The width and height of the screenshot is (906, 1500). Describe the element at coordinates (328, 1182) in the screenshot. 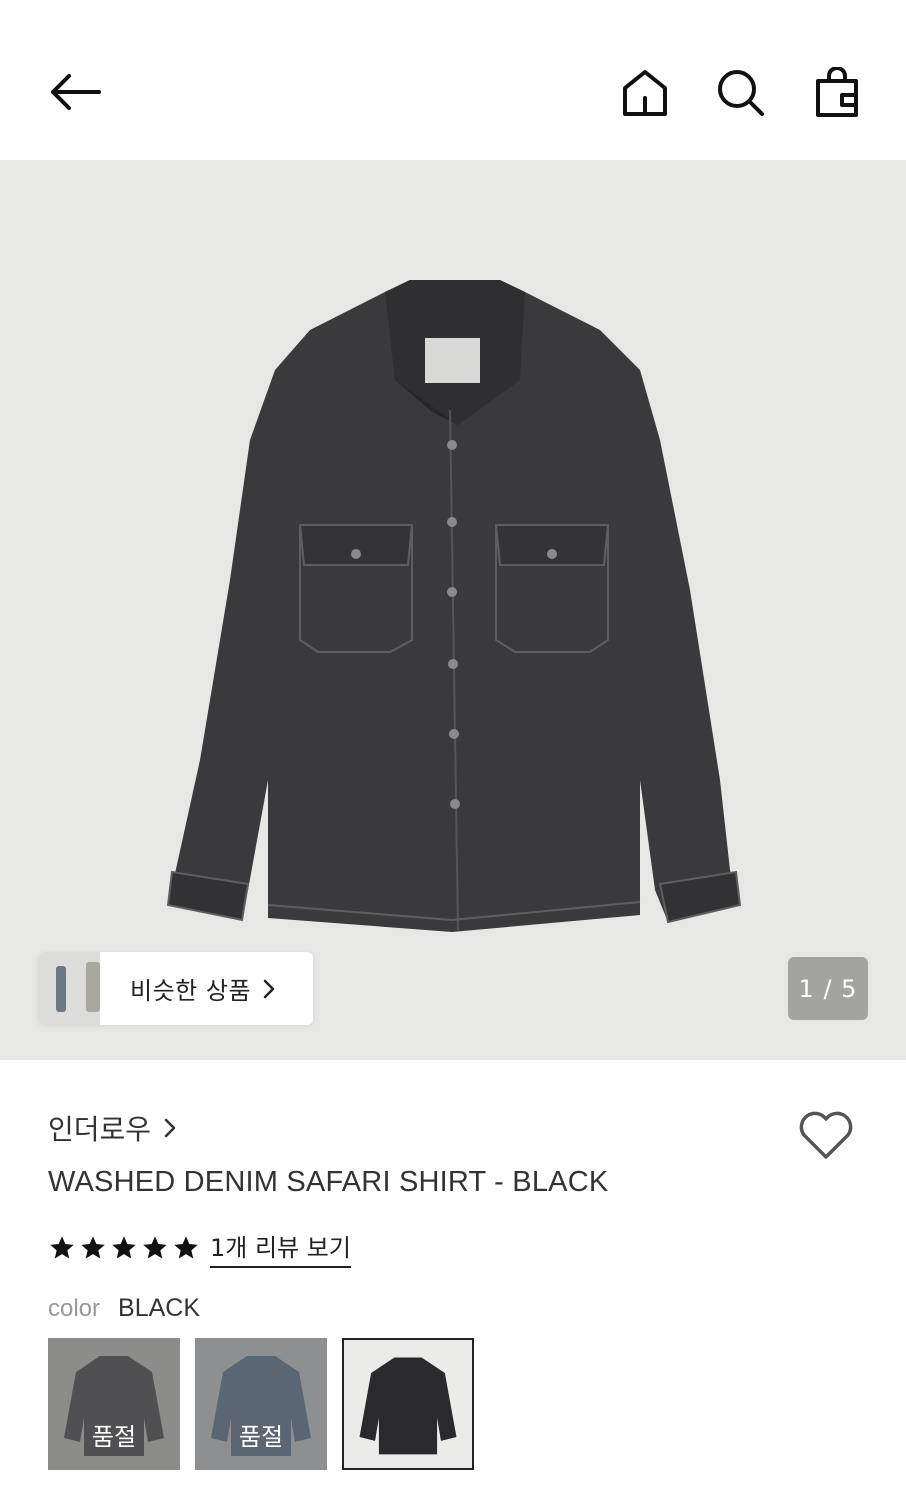

I see `product-title: WASHED DENIM SAFARI SHIRT - BLACK` at that location.